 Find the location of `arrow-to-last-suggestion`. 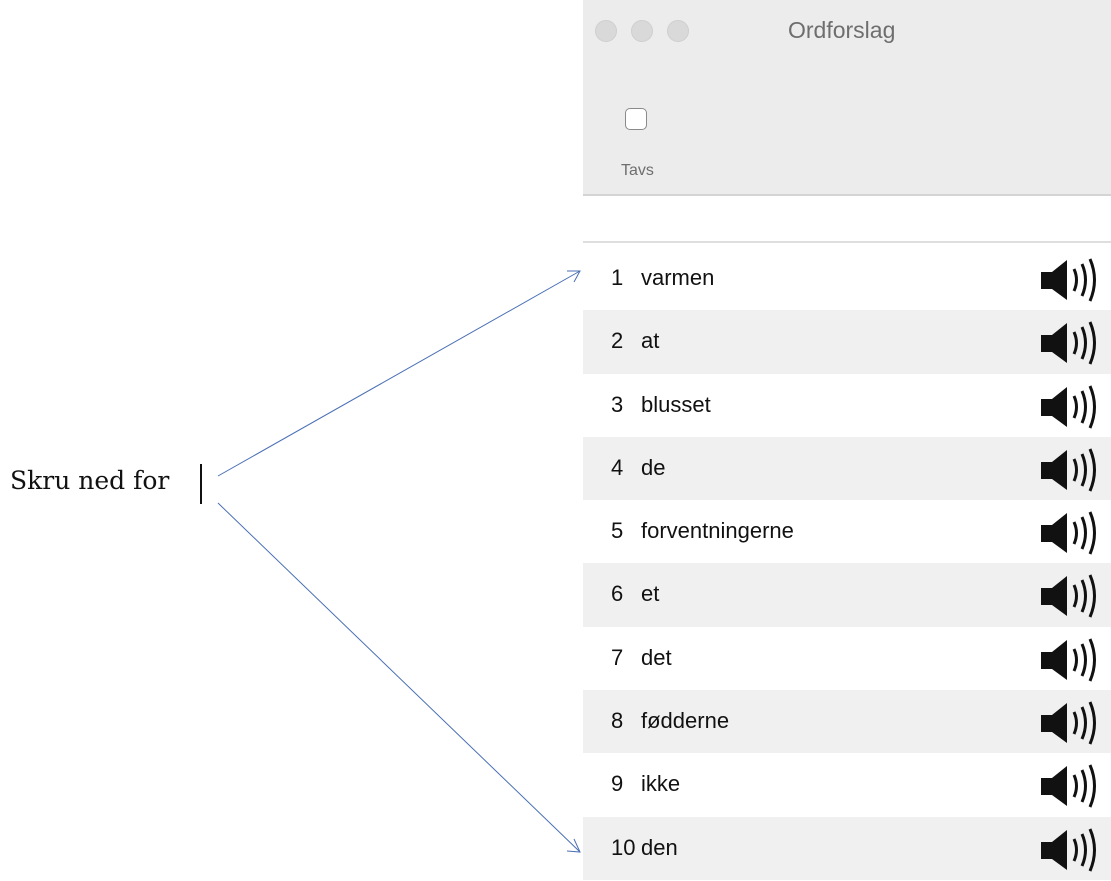

arrow-to-last-suggestion is located at coordinates (399, 677).